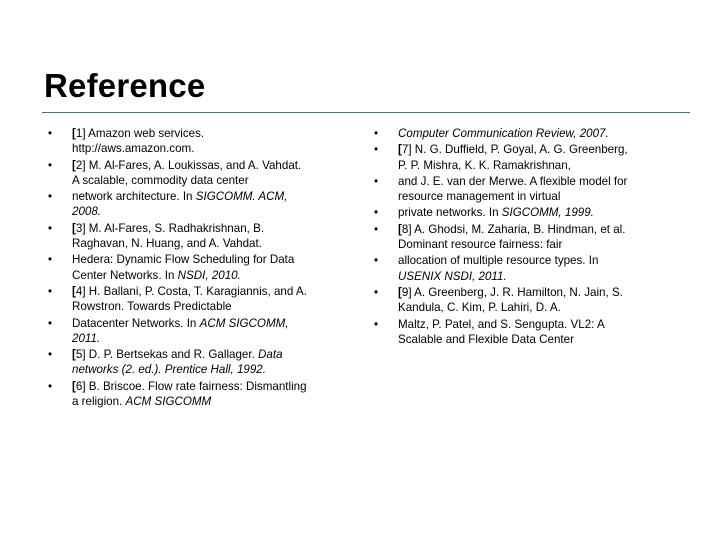 The image size is (720, 540). I want to click on reference-text: Computer Communication Review, 2007., so click(544, 133).